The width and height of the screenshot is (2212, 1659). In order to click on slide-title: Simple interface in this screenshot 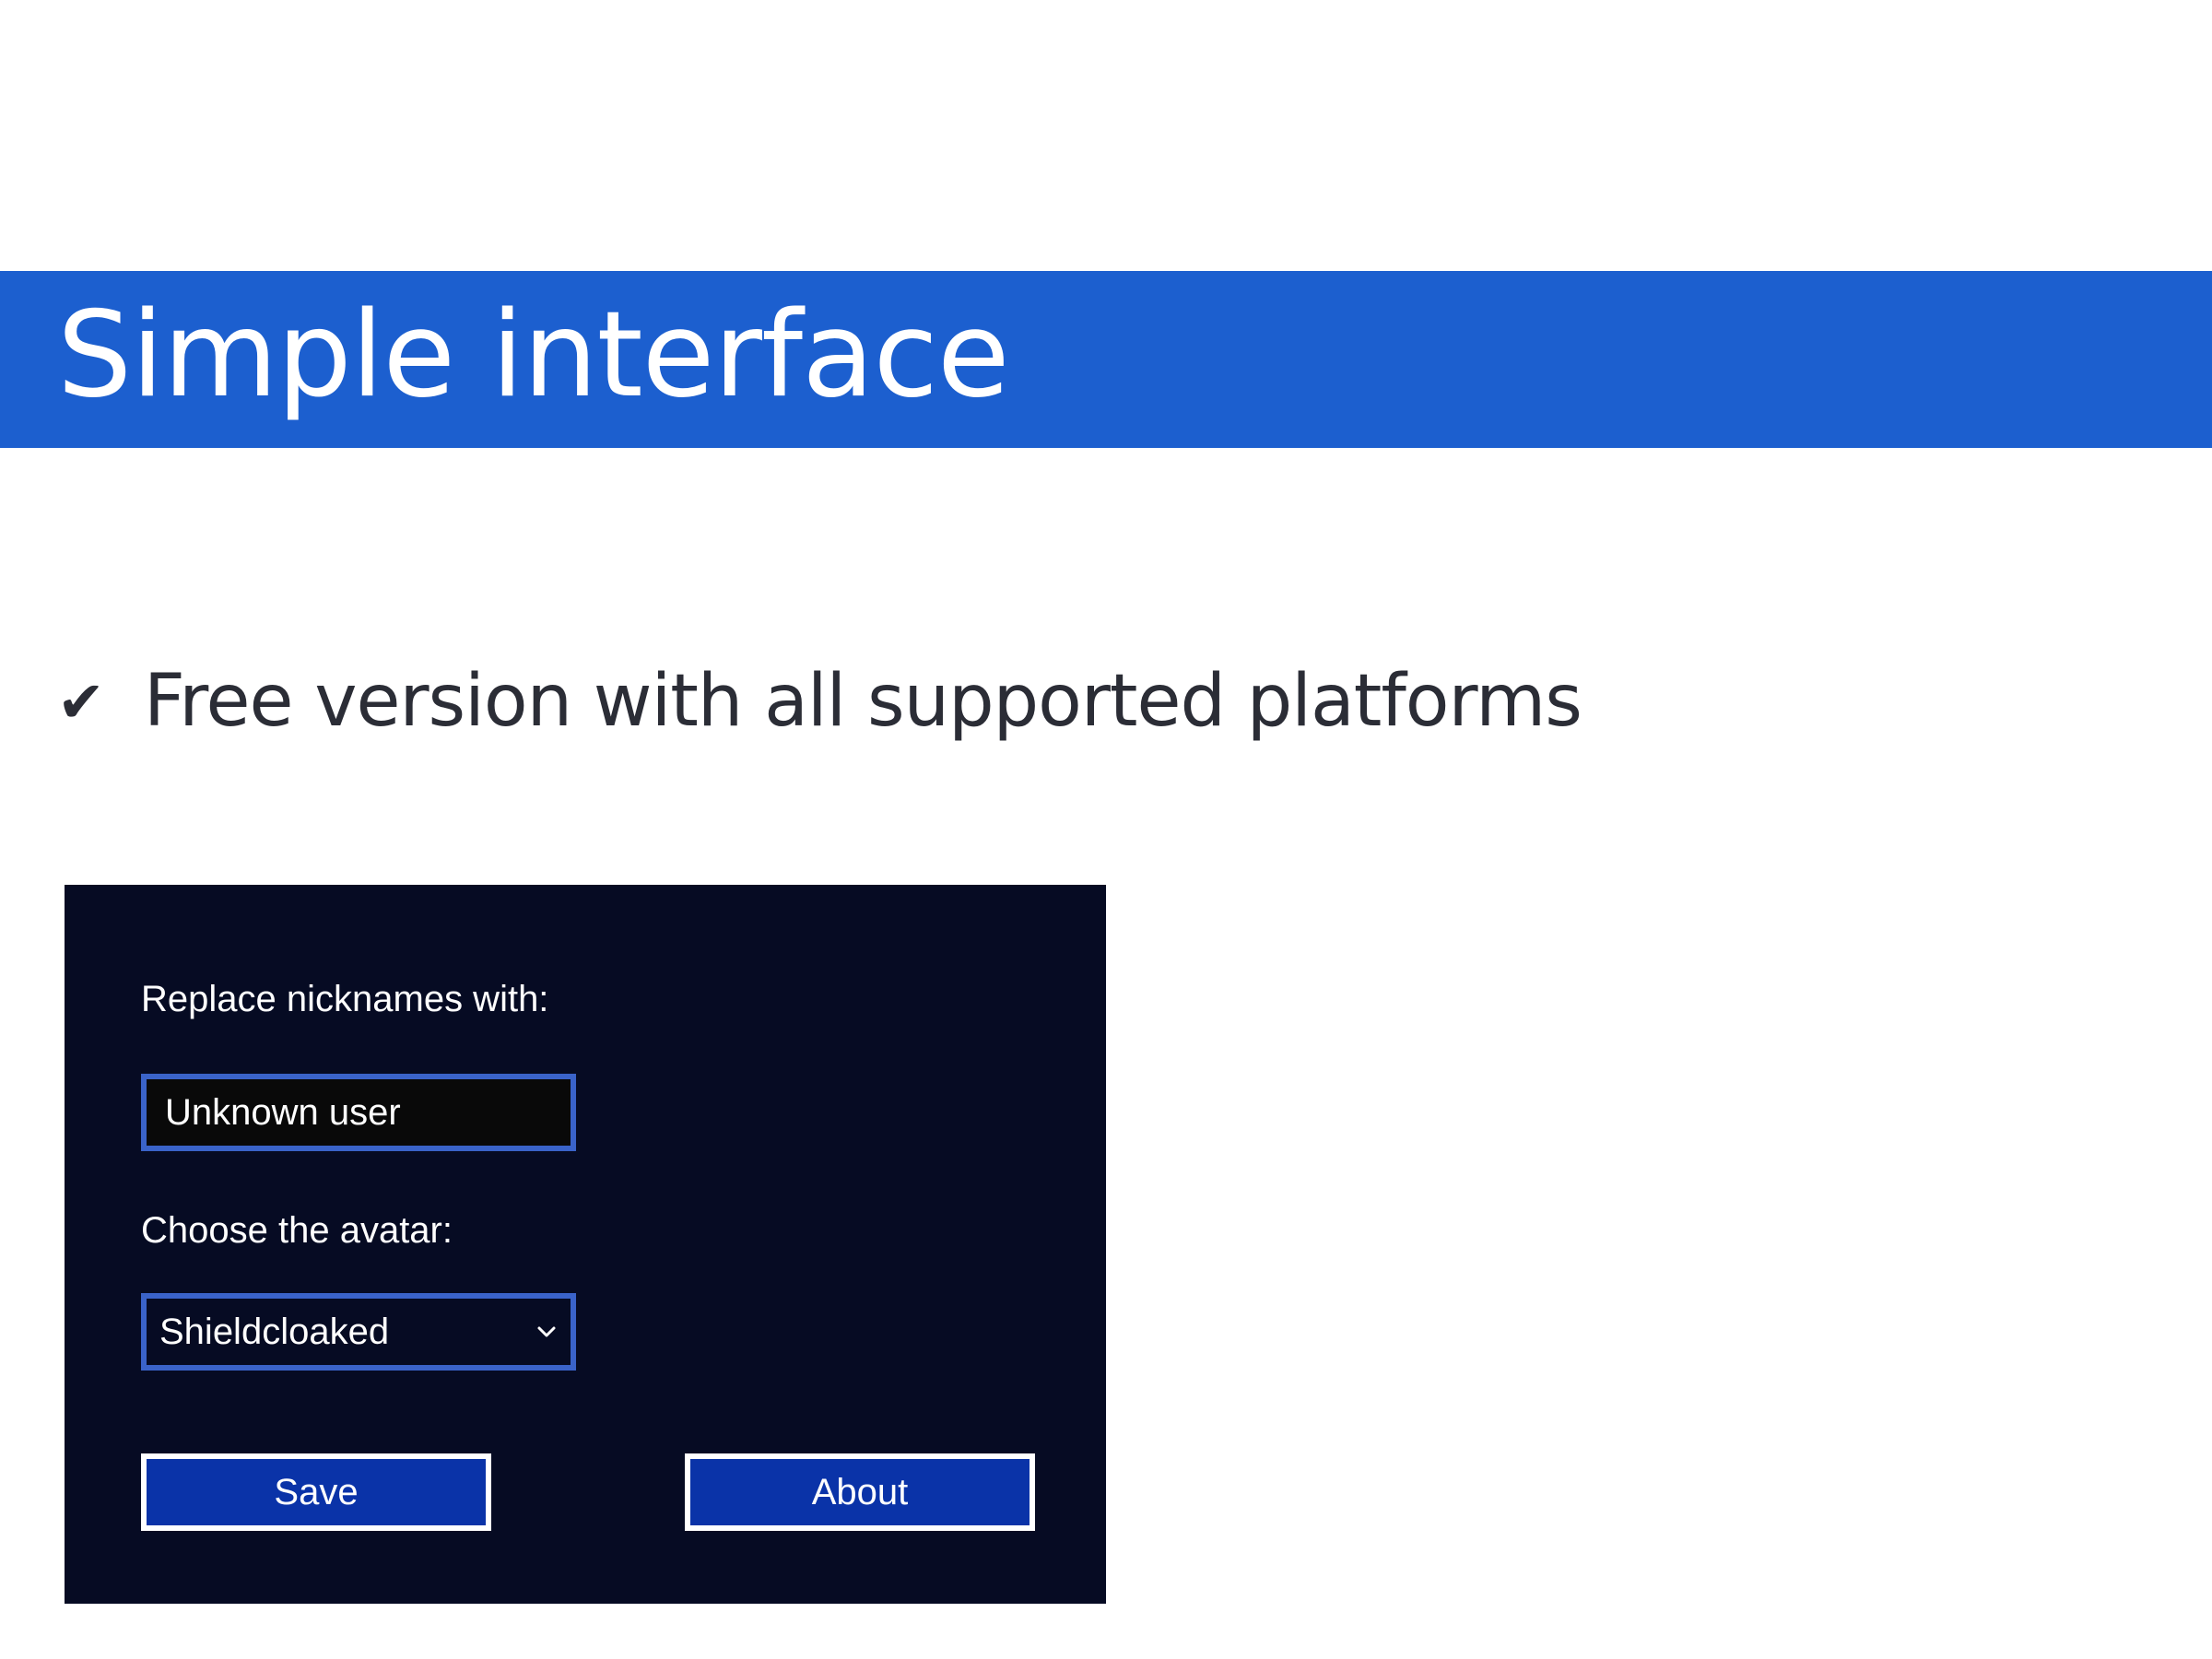, I will do `click(533, 355)`.